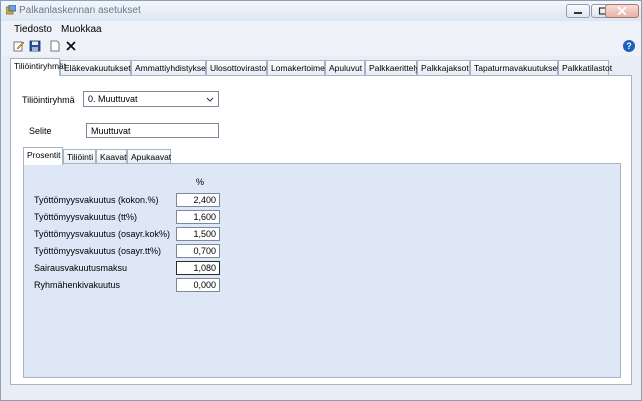 The width and height of the screenshot is (642, 401). I want to click on edit-icon, so click(19, 46).